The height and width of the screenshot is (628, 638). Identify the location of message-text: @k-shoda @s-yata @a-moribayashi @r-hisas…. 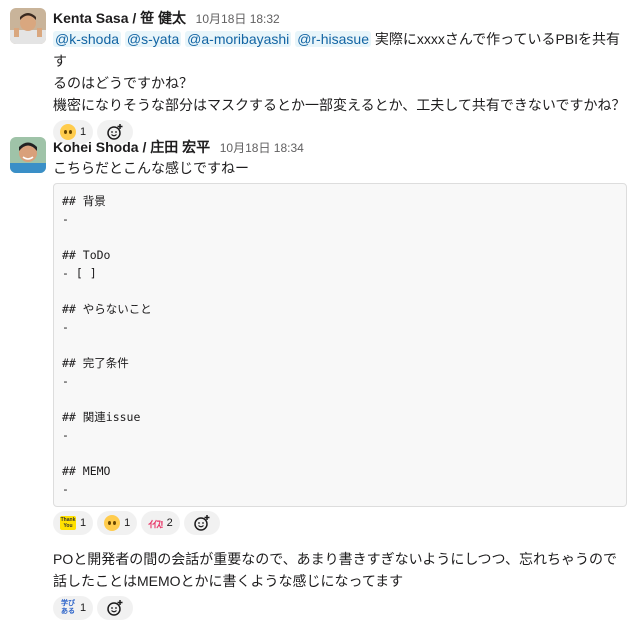
(340, 72).